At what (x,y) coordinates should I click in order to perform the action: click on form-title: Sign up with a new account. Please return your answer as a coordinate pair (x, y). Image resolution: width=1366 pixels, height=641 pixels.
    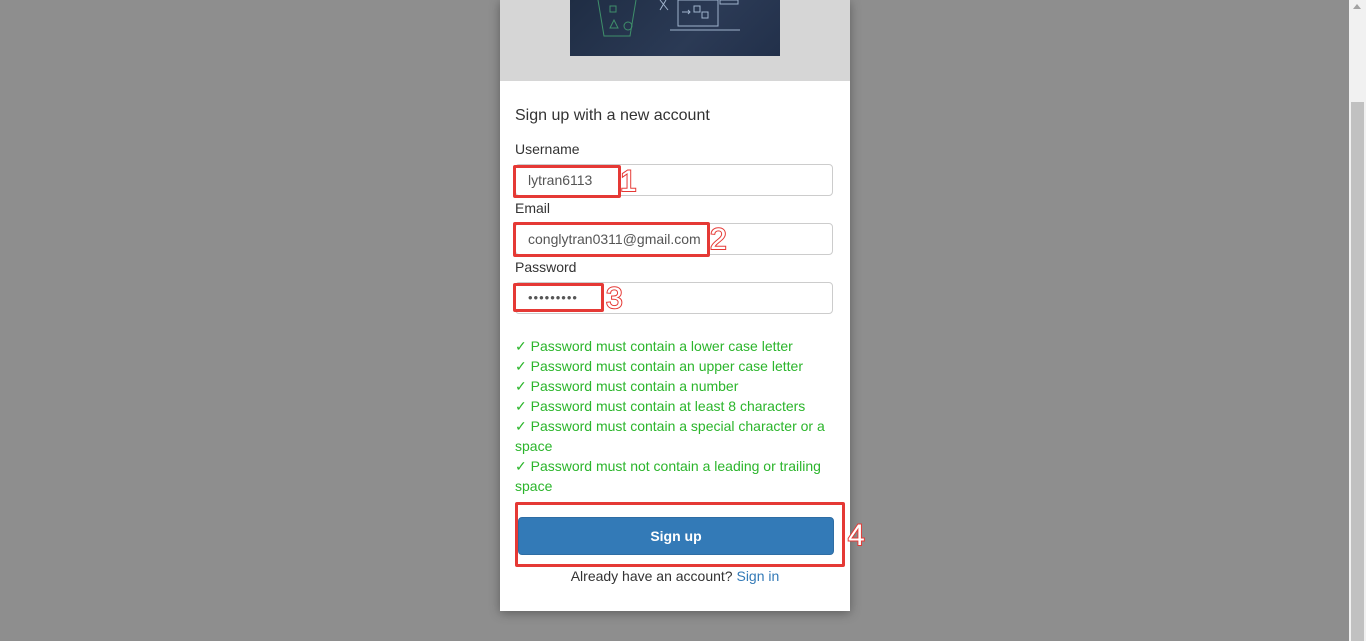
    Looking at the image, I should click on (612, 115).